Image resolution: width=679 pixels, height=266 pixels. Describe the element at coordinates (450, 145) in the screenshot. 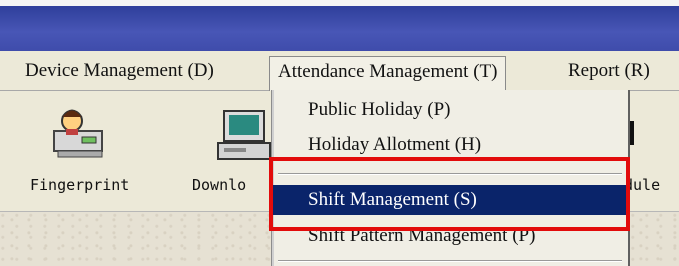

I see `menu-item-holiday-allotment: Holiday Allotment (H)` at that location.